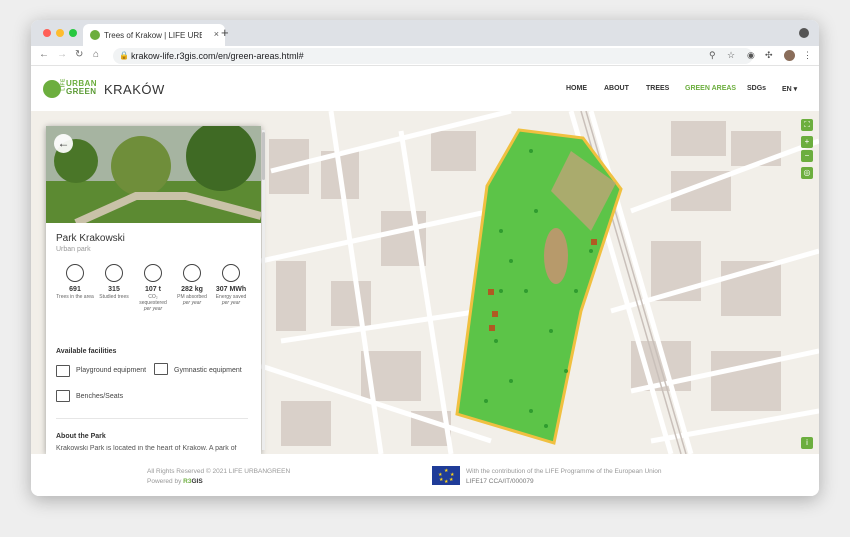 This screenshot has width=850, height=537. What do you see at coordinates (52, 89) in the screenshot?
I see `leaf-logo-icon` at bounding box center [52, 89].